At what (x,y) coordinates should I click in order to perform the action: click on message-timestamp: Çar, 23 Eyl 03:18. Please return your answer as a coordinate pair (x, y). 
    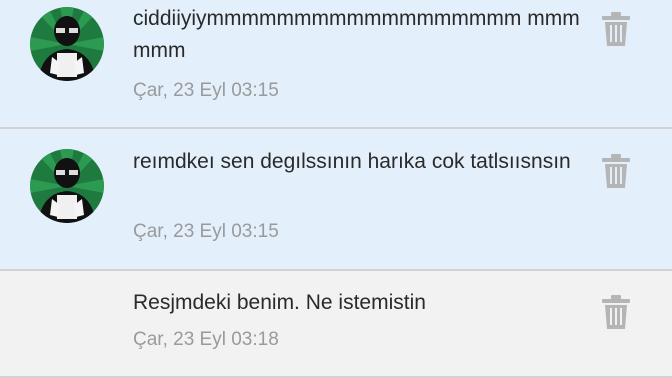
    Looking at the image, I should click on (206, 339).